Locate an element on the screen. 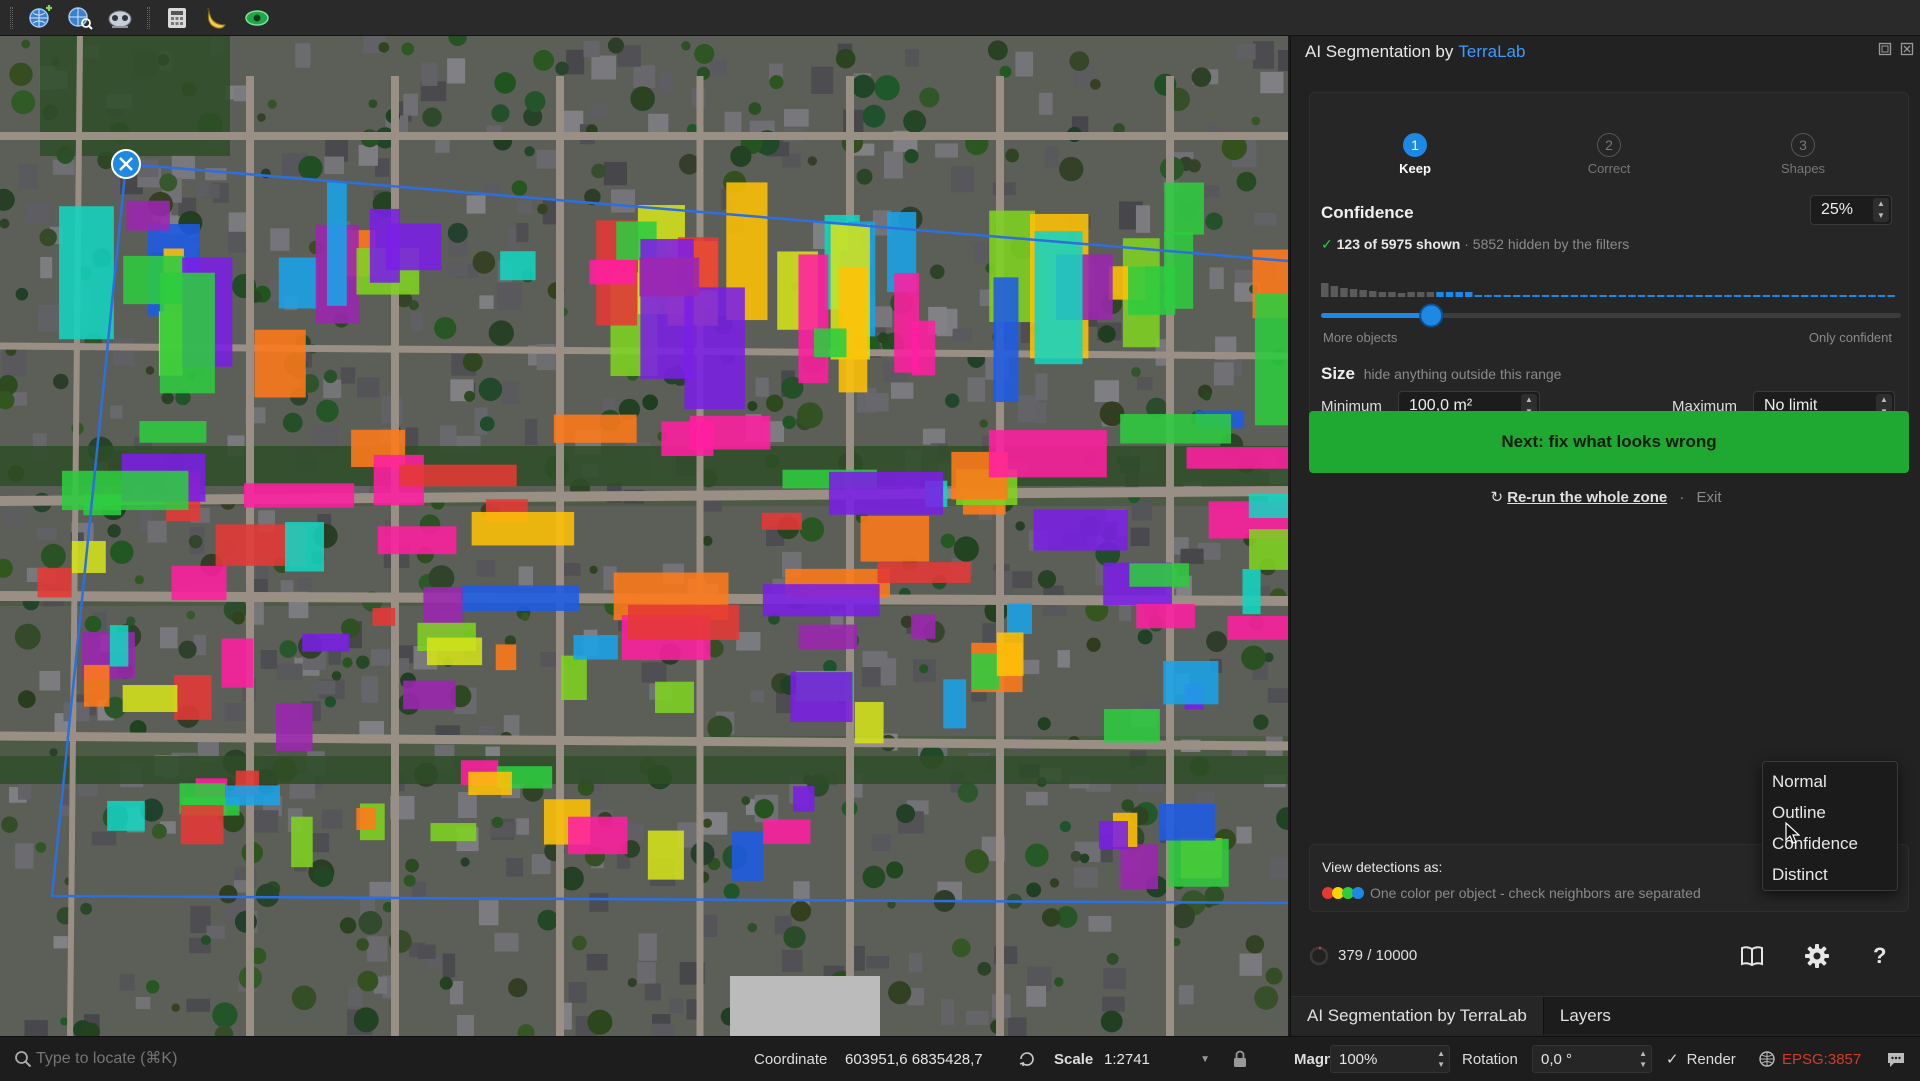 This screenshot has width=1920, height=1081. coordinate-field: 603951,6 6835428,7 is located at coordinates (923, 1059).